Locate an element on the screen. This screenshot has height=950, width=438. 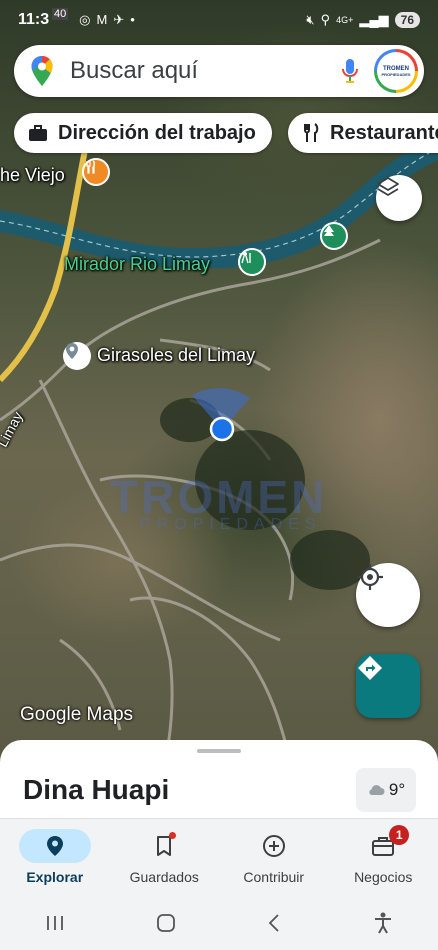
bottom-sheet: Dina Huapi 9° is located at coordinates (219, 780).